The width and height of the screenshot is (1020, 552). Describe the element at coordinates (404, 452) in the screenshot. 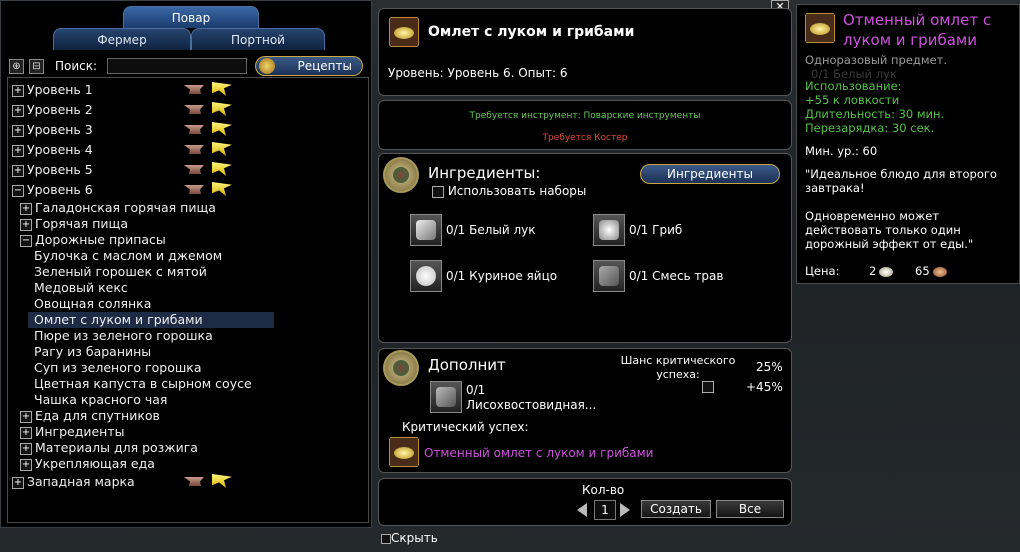

I see `crit-omelet-icon` at that location.